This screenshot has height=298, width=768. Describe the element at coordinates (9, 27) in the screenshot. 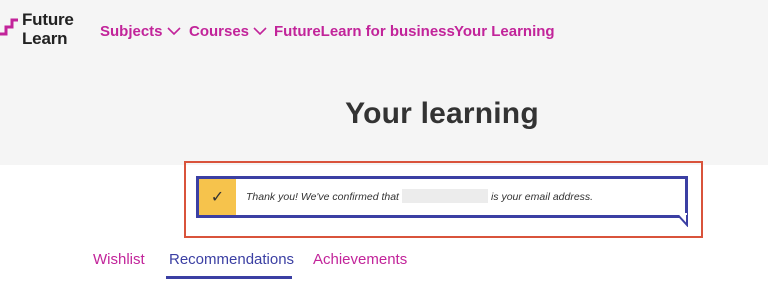

I see `logo-mark-icon` at that location.